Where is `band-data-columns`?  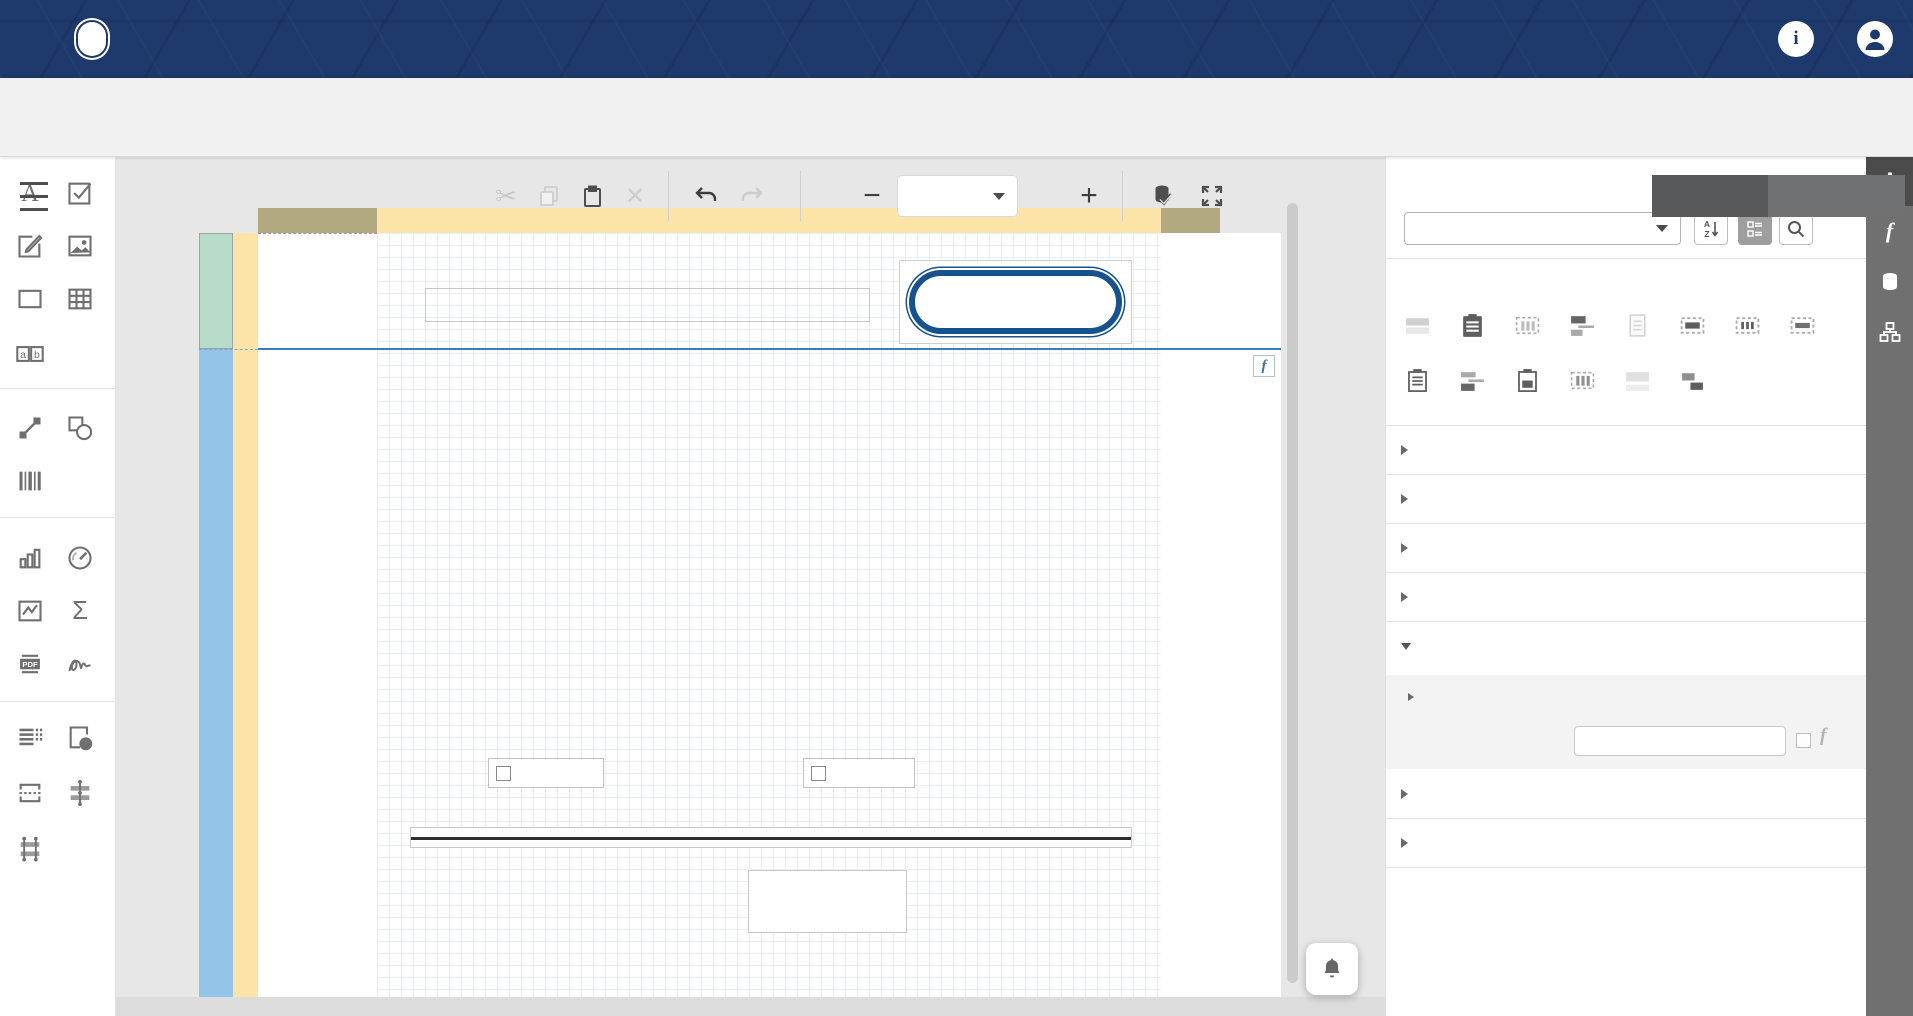 band-data-columns is located at coordinates (1747, 325).